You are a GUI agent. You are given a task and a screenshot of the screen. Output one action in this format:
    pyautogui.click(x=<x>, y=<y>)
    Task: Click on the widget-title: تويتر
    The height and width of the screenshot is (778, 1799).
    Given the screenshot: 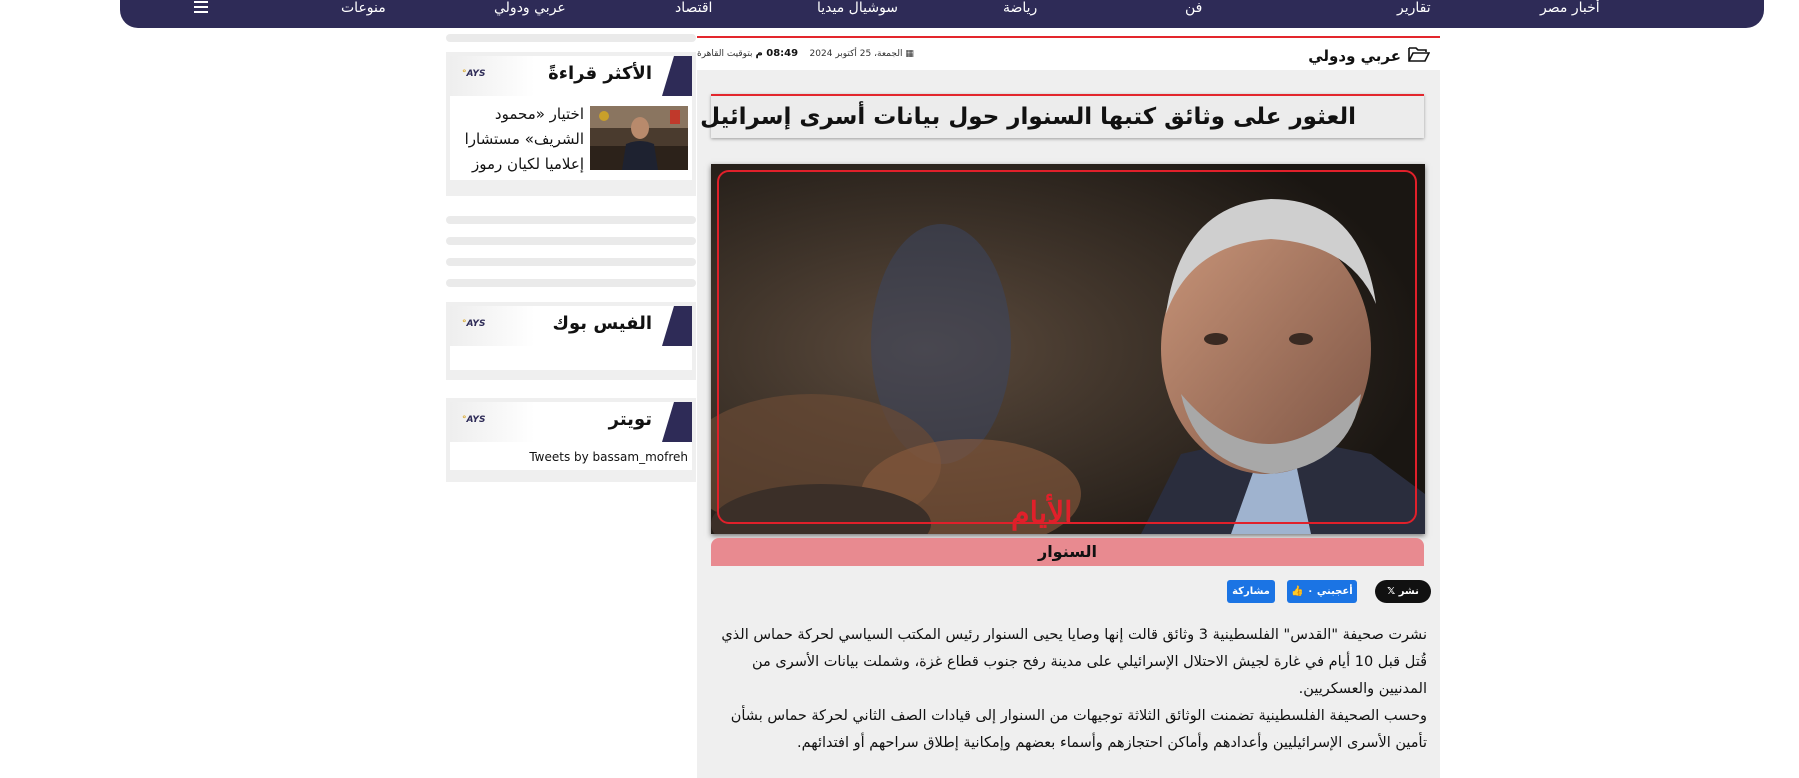 What is the action you would take?
    pyautogui.click(x=630, y=419)
    